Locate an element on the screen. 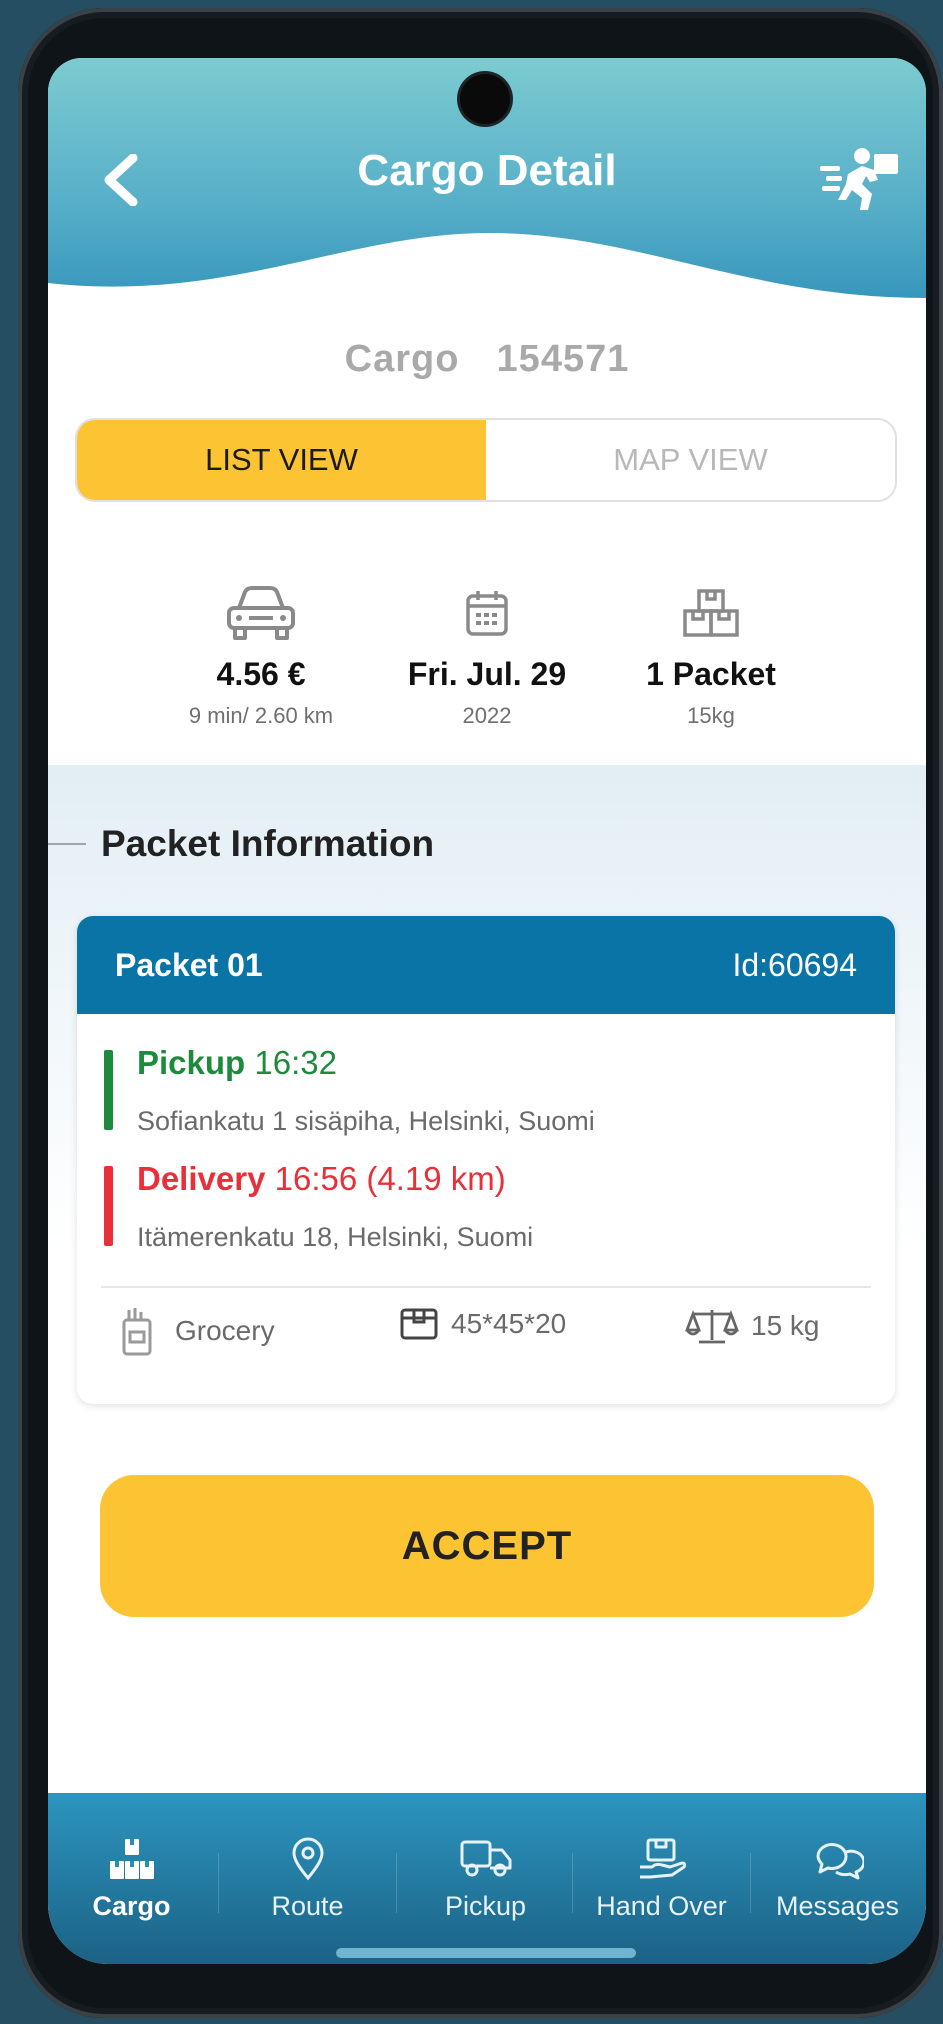 This screenshot has width=943, height=2024. packet-dimensions: 45*45*20 is located at coordinates (482, 1324).